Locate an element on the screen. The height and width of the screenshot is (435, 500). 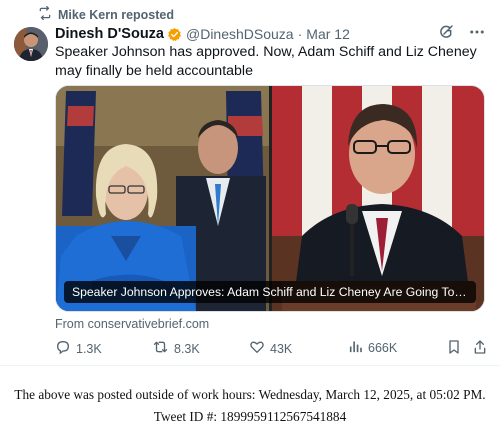
repost-context: Mike Kern reposted is located at coordinates (106, 15).